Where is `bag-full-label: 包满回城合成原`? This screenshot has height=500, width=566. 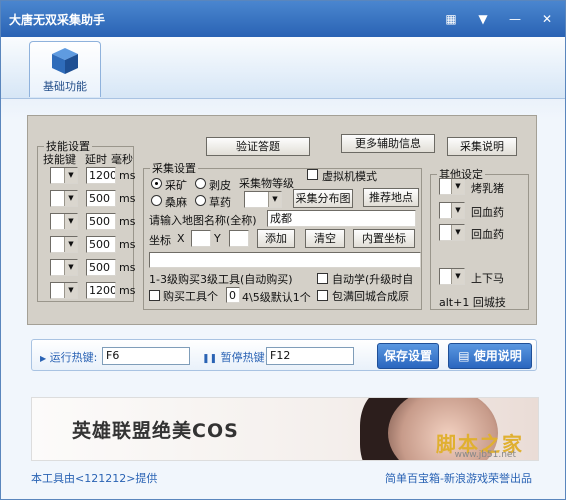 bag-full-label: 包满回城合成原 is located at coordinates (370, 296).